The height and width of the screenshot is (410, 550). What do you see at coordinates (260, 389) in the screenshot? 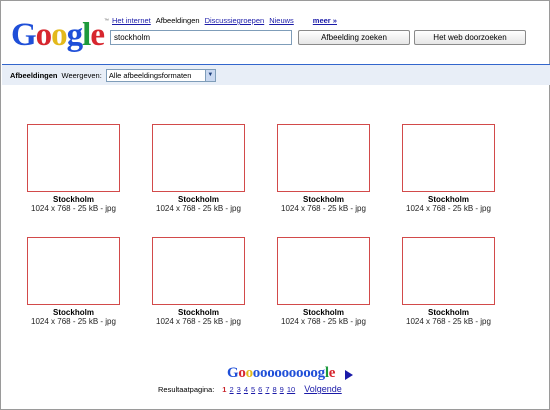
I see `page-link-6: 6` at bounding box center [260, 389].